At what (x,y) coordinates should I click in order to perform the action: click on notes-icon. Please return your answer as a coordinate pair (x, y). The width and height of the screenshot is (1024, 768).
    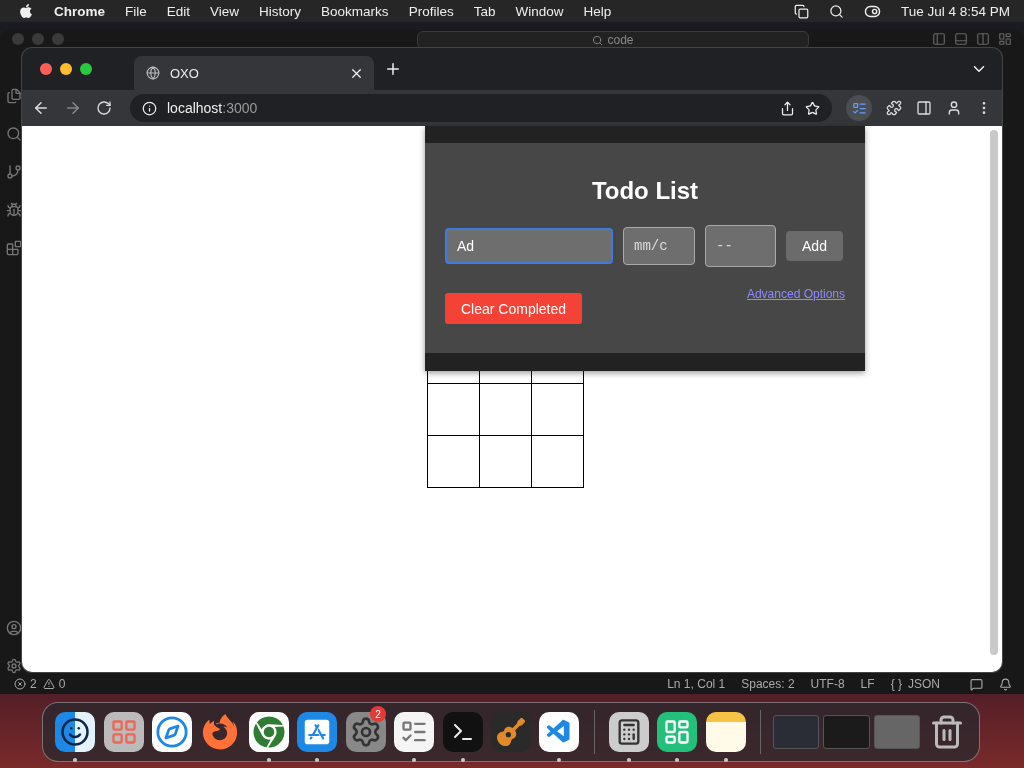
    Looking at the image, I should click on (725, 732).